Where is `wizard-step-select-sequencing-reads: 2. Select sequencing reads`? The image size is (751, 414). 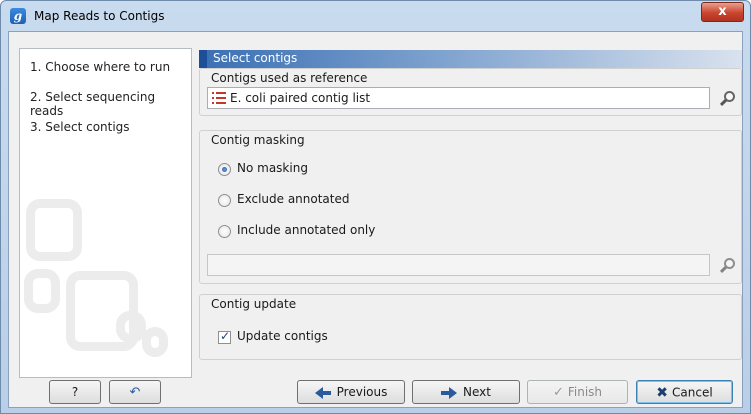 wizard-step-select-sequencing-reads: 2. Select sequencing reads is located at coordinates (110, 104).